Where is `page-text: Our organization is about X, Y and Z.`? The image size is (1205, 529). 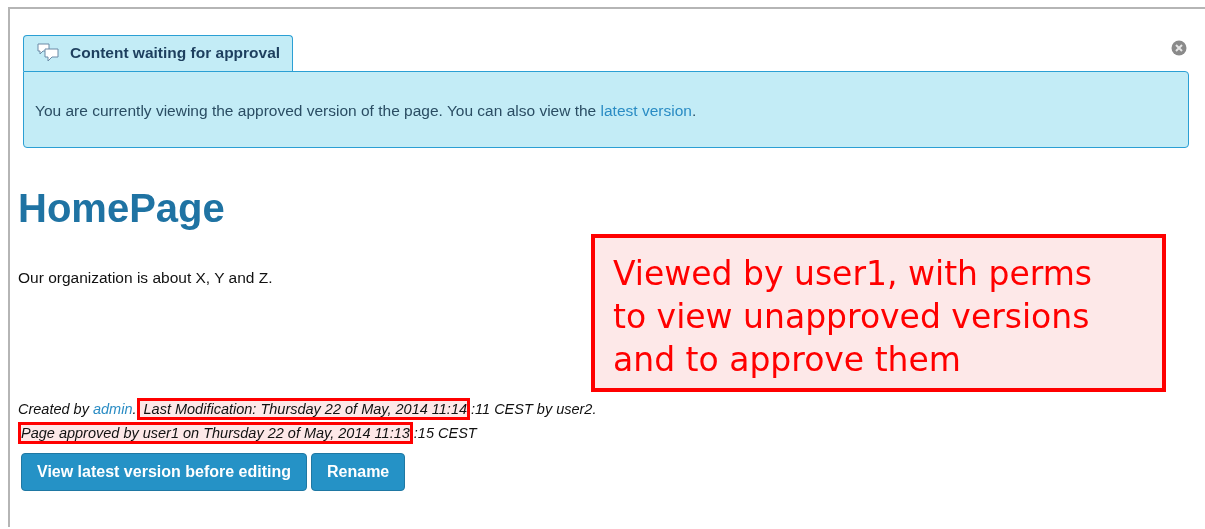
page-text: Our organization is about X, Y and Z. is located at coordinates (145, 278).